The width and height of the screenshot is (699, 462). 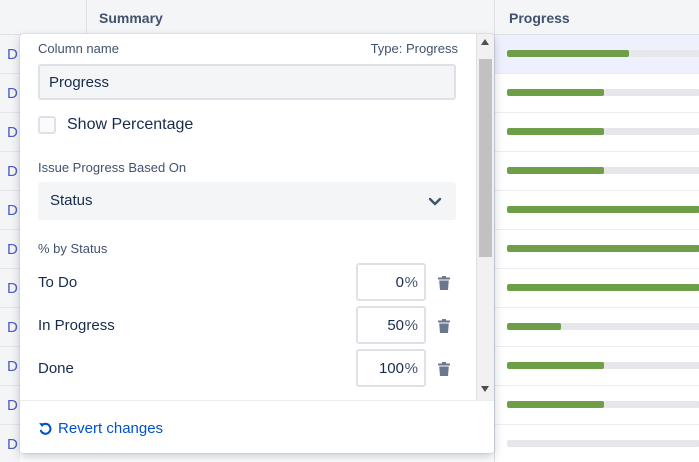 What do you see at coordinates (435, 201) in the screenshot?
I see `chevron-down-icon` at bounding box center [435, 201].